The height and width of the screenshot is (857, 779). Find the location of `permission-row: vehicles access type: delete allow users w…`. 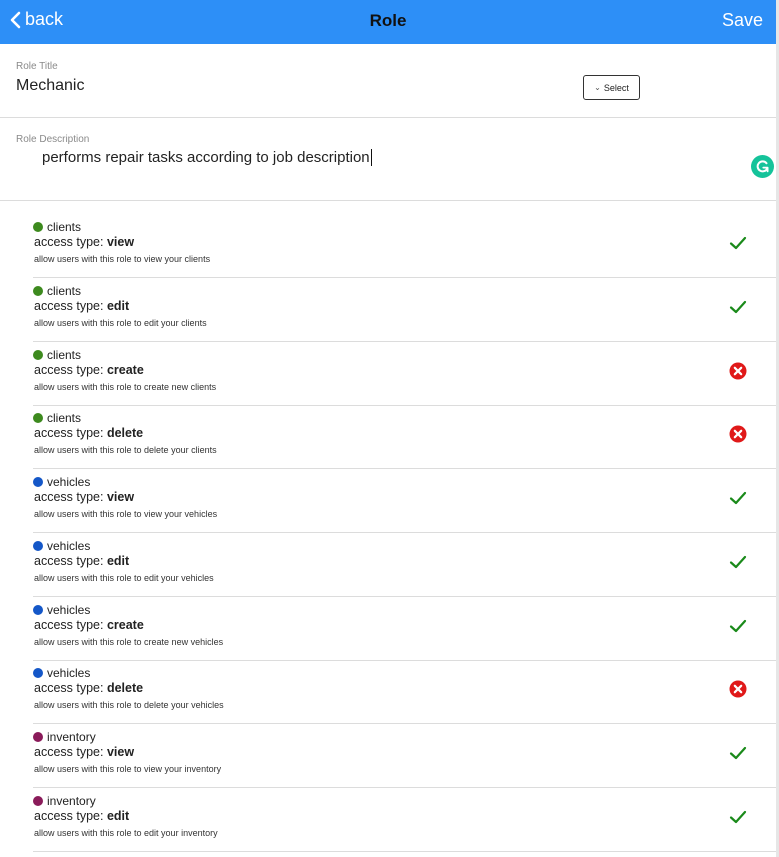

permission-row: vehicles access type: delete allow users w… is located at coordinates (404, 692).